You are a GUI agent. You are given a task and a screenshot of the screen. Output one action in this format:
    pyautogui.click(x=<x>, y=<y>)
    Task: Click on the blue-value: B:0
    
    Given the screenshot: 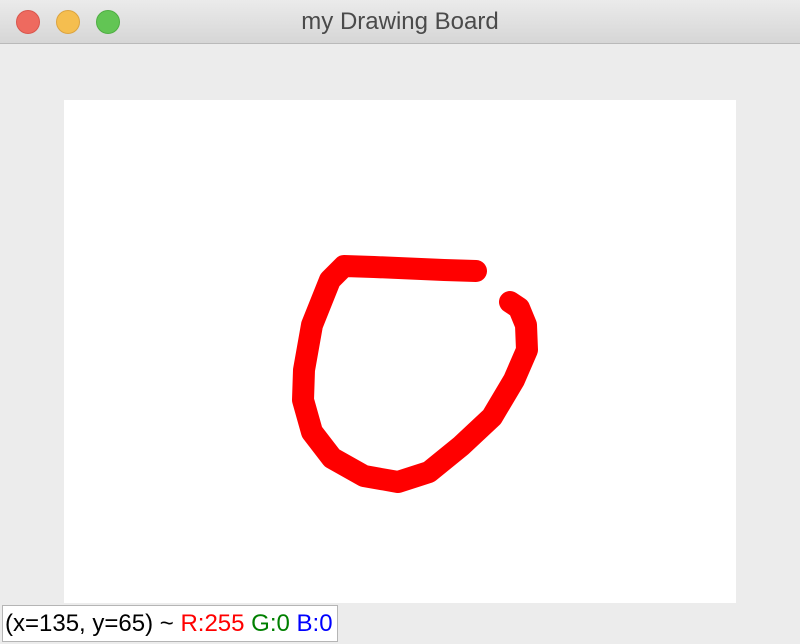 What is the action you would take?
    pyautogui.click(x=314, y=623)
    